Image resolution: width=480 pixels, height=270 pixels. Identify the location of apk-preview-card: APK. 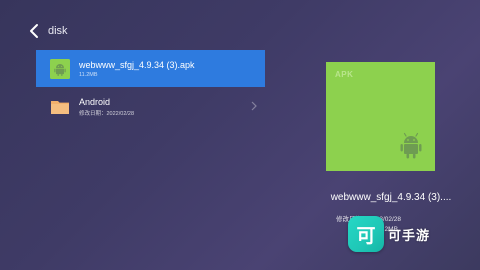
(380, 116).